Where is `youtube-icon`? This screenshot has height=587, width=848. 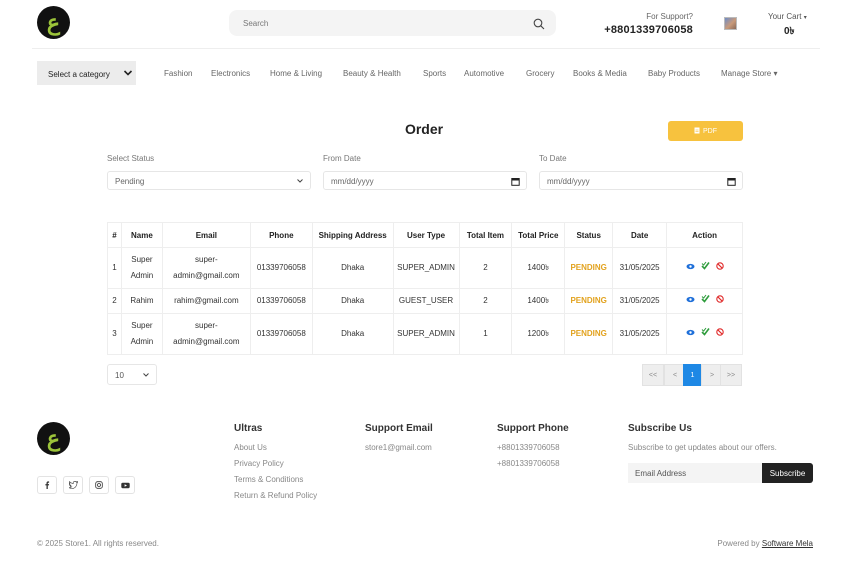
youtube-icon is located at coordinates (125, 485).